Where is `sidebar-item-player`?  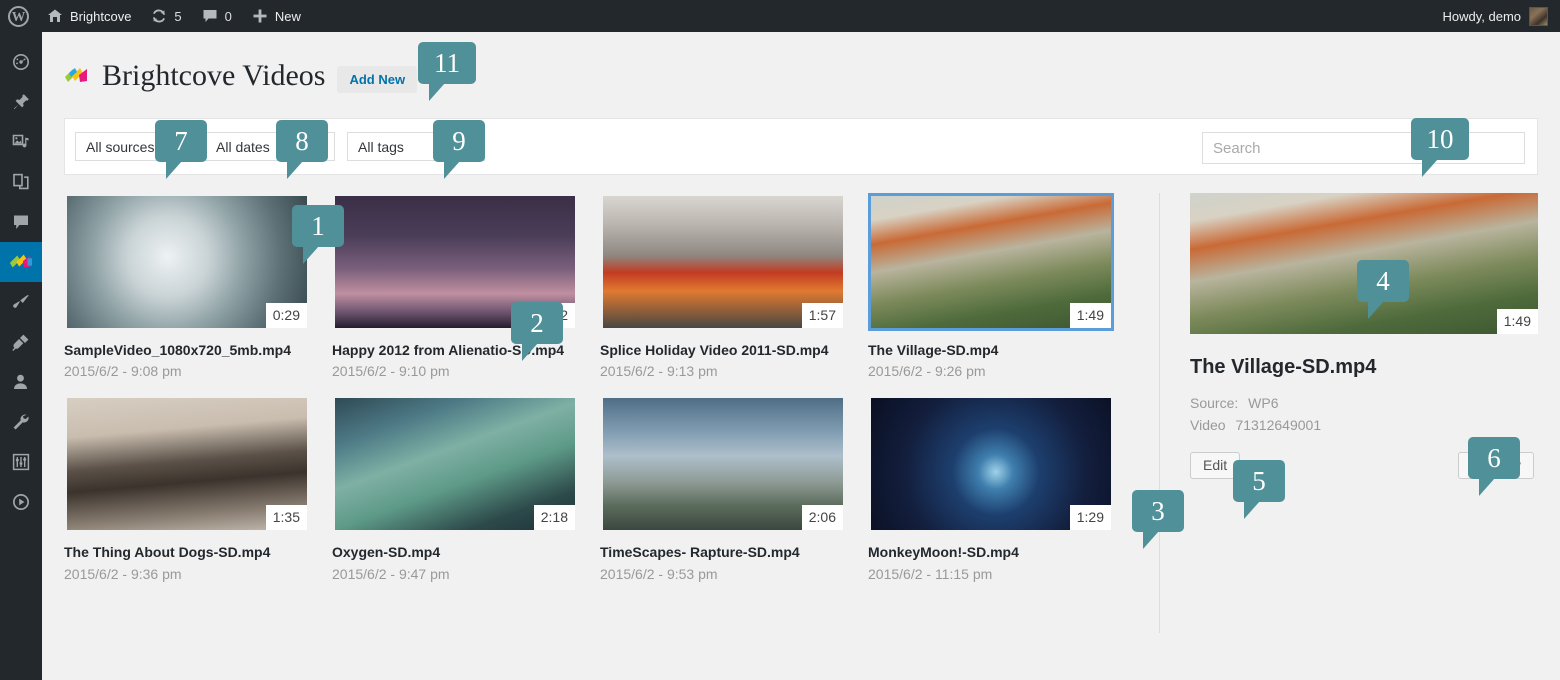
sidebar-item-player is located at coordinates (21, 502).